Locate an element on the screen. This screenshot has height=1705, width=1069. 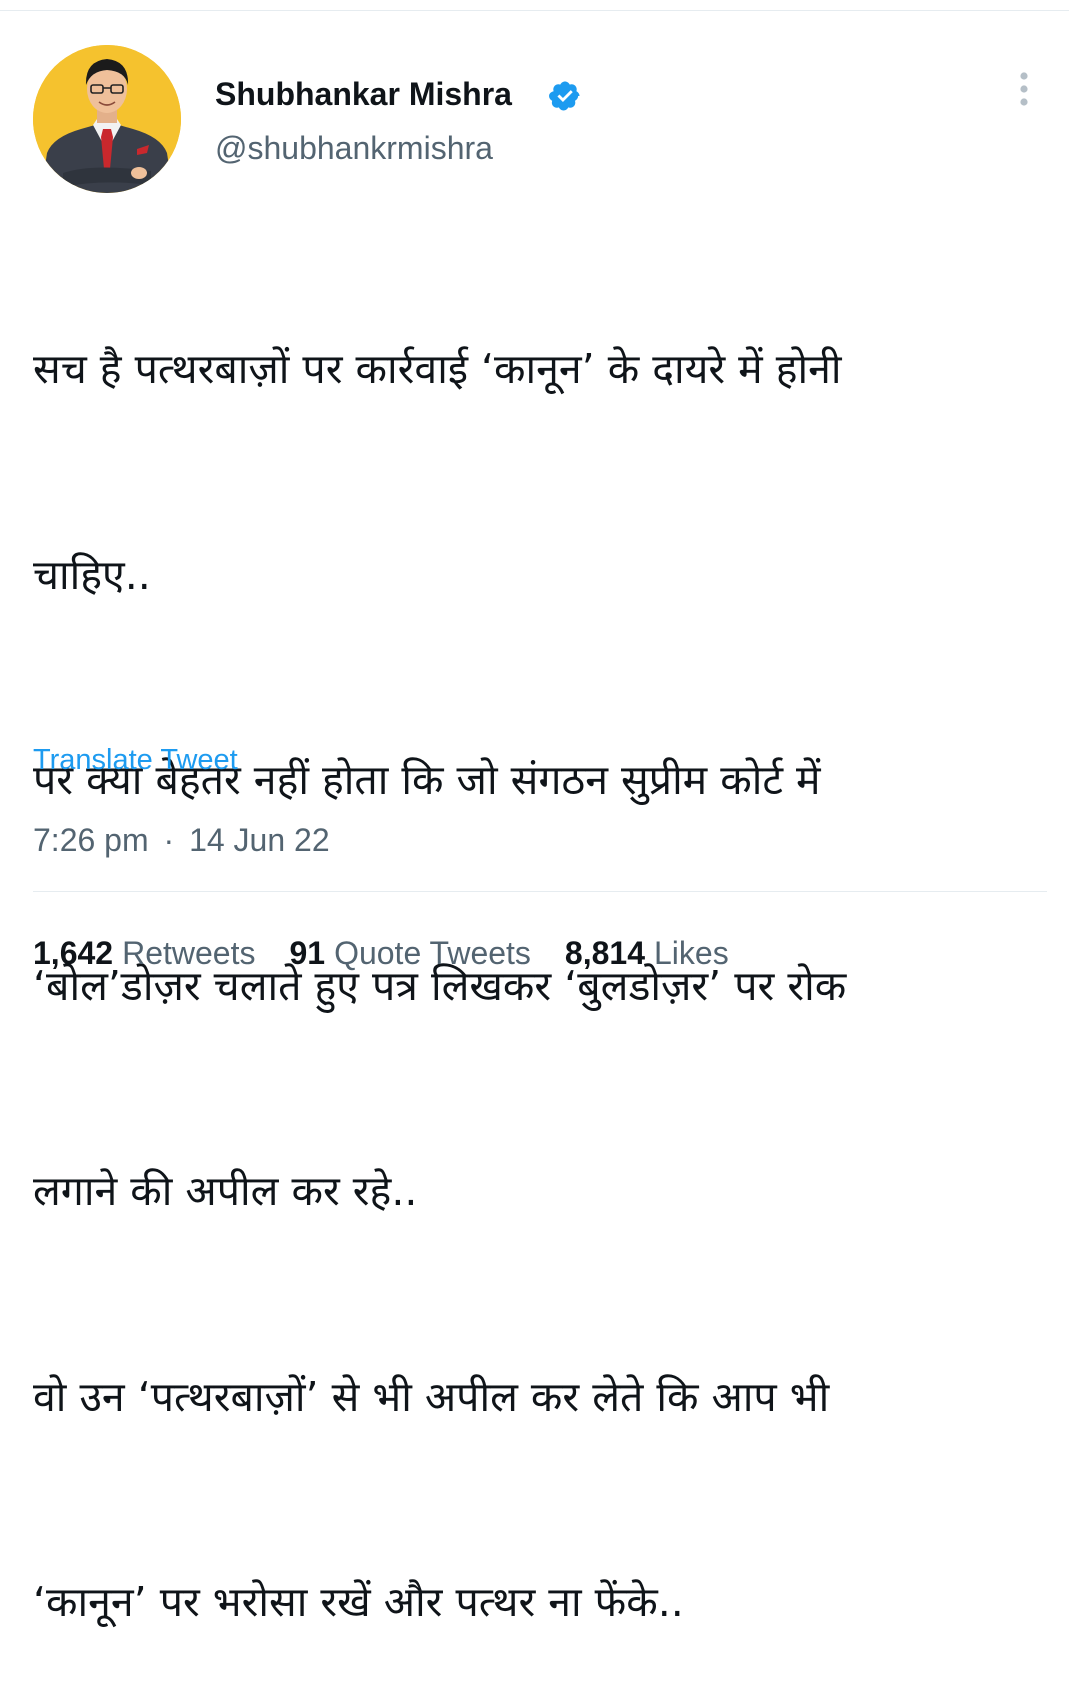
author-name: Shubhankar Mishra is located at coordinates (363, 94).